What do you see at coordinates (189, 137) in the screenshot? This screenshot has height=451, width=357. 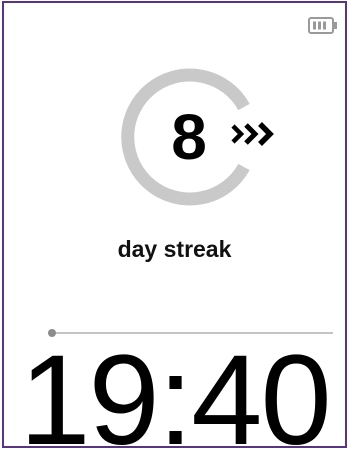 I see `streak-count: 8` at bounding box center [189, 137].